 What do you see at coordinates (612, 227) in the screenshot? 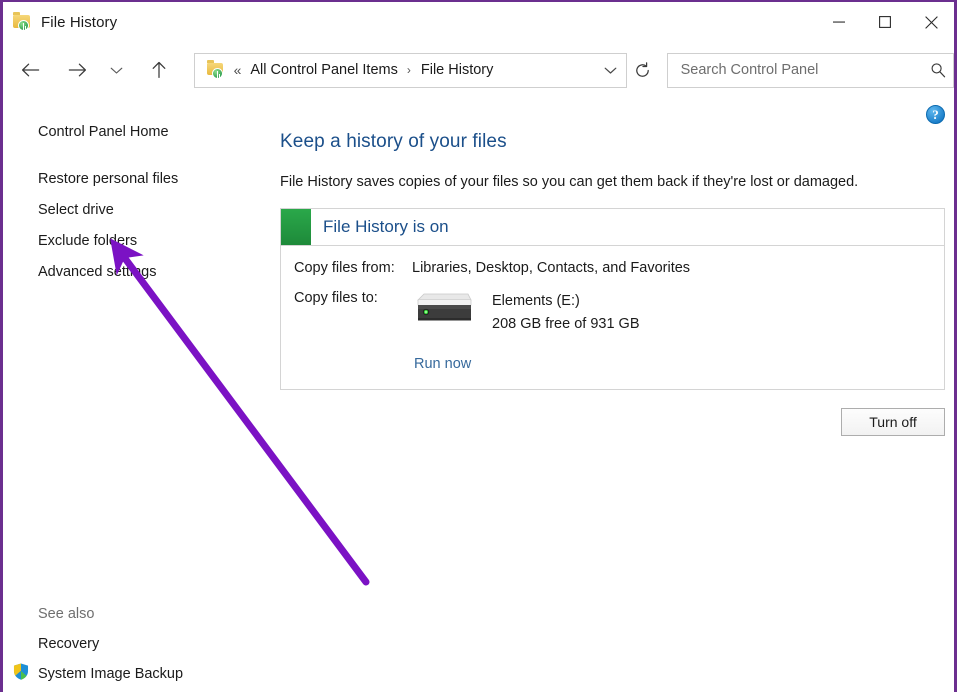
I see `status-banner: File History is on` at bounding box center [612, 227].